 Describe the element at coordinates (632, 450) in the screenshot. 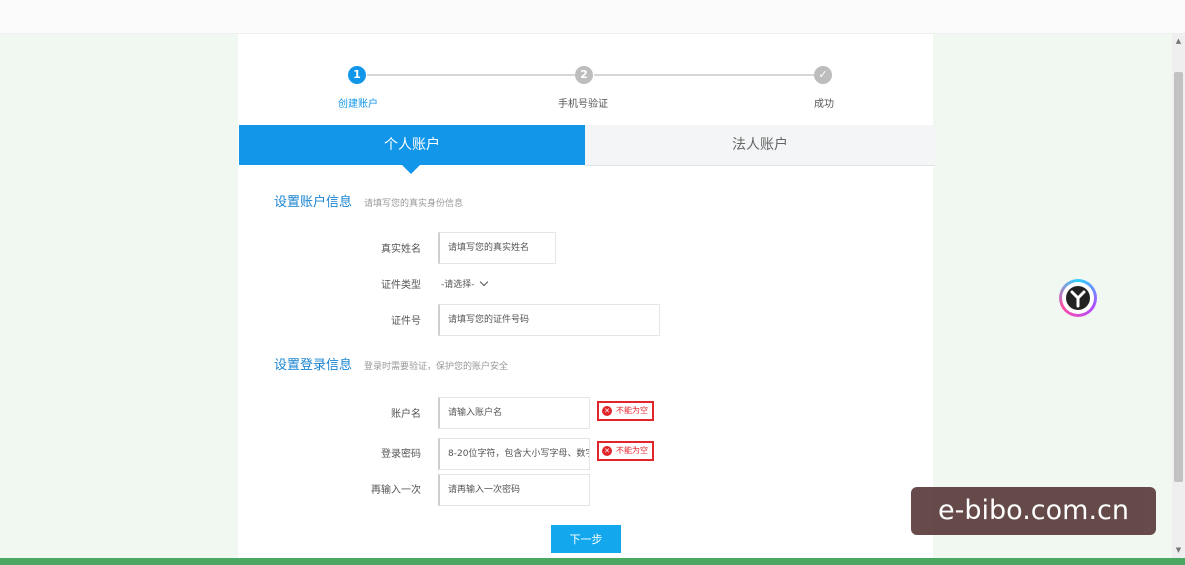

I see `password-error-text: 不能为空` at that location.